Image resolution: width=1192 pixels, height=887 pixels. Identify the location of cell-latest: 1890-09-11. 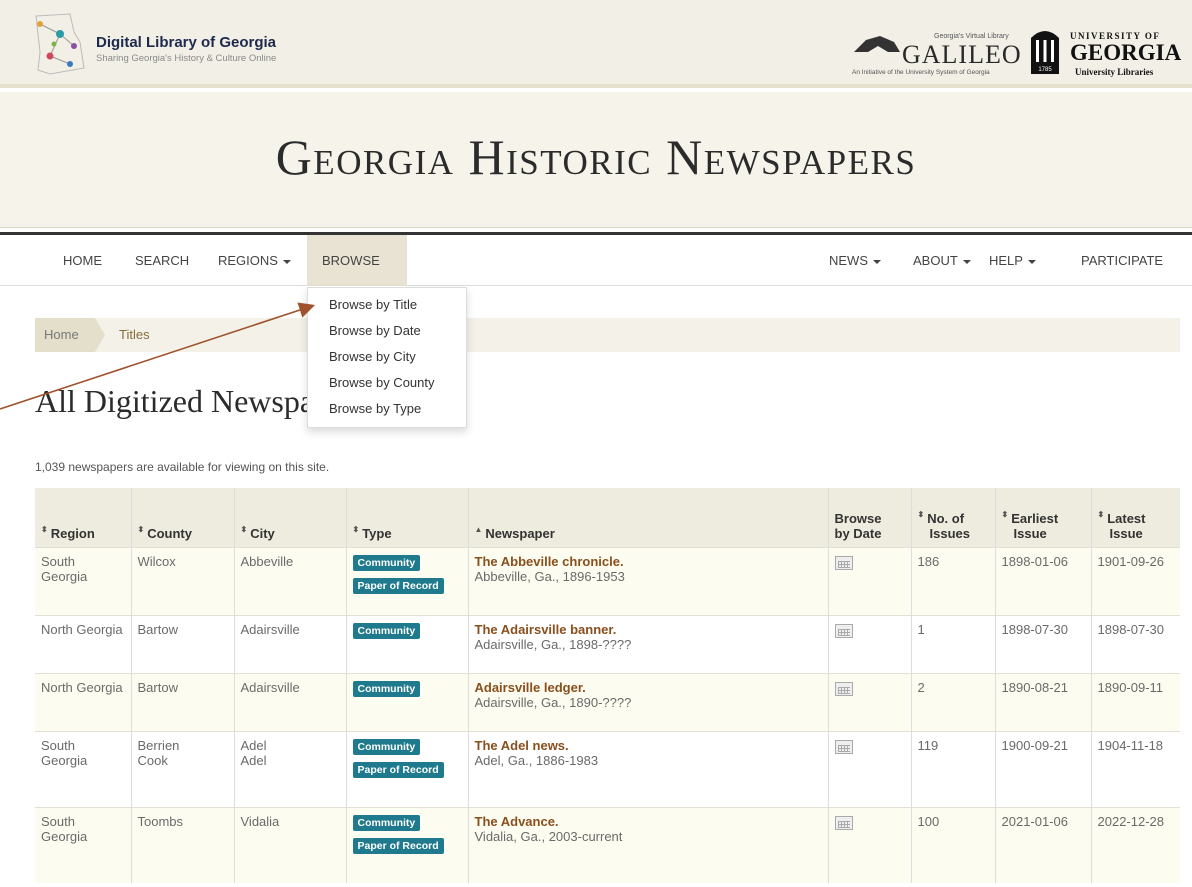
(1135, 701).